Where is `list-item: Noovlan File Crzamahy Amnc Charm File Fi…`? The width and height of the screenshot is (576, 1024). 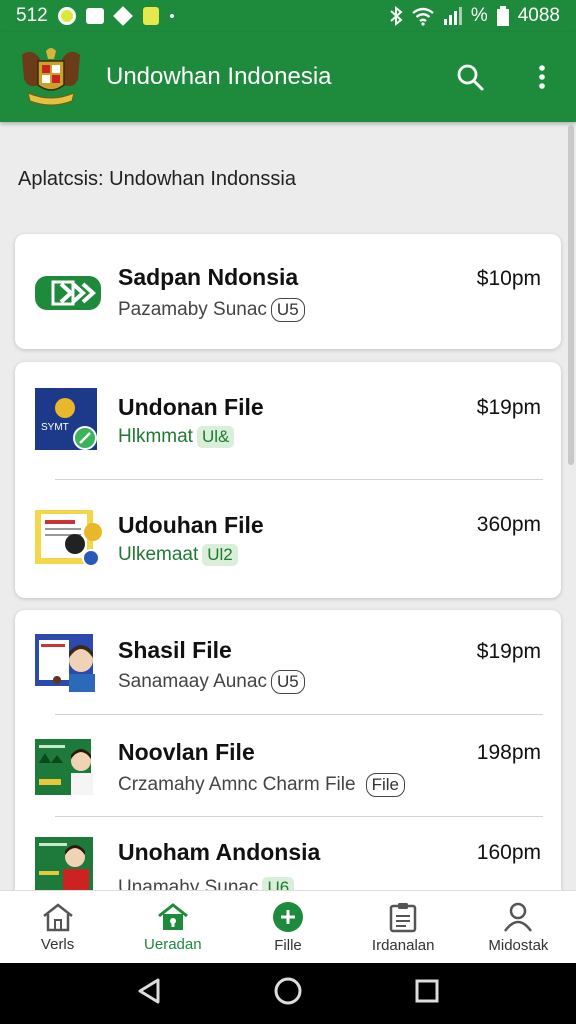 list-item: Noovlan File Crzamahy Amnc Charm File Fi… is located at coordinates (288, 766).